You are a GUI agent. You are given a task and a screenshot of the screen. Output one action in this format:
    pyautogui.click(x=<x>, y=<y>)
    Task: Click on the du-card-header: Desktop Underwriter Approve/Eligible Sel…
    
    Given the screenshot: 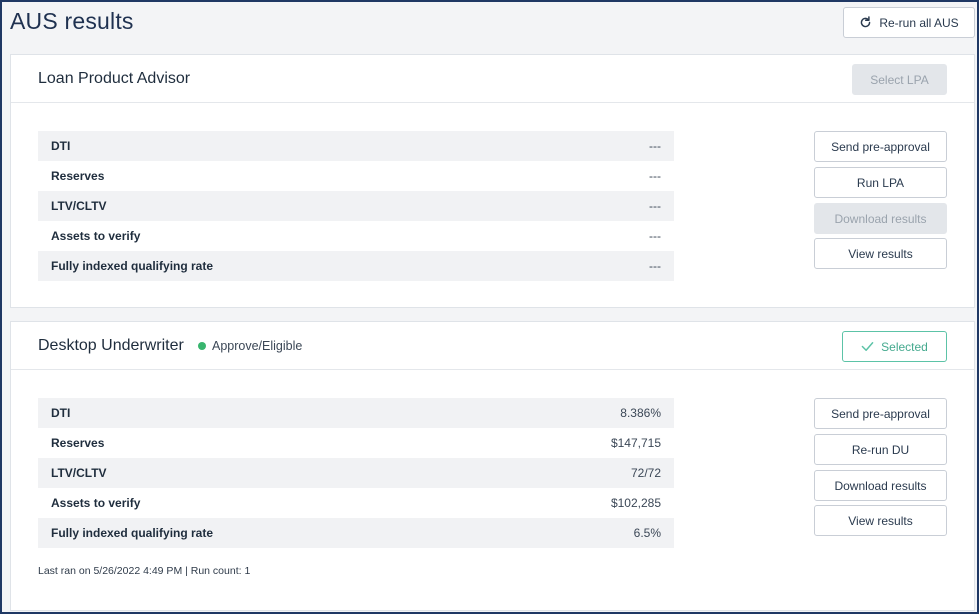 What is the action you would take?
    pyautogui.click(x=492, y=346)
    